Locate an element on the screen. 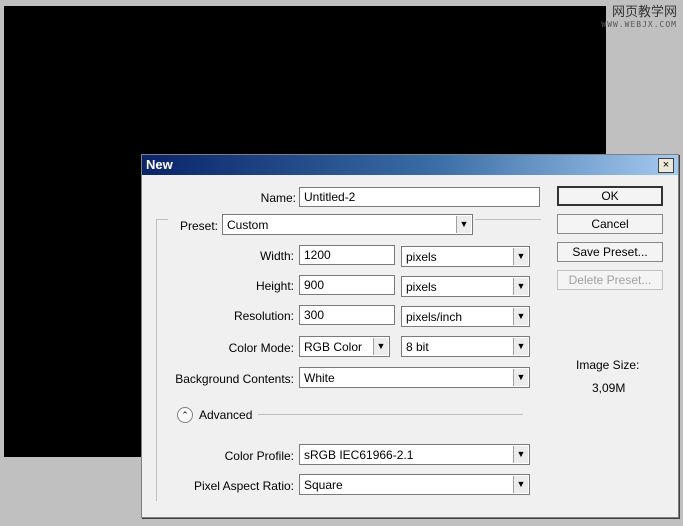 The height and width of the screenshot is (526, 683). color-mode-select: RGB Color ▼ is located at coordinates (344, 346).